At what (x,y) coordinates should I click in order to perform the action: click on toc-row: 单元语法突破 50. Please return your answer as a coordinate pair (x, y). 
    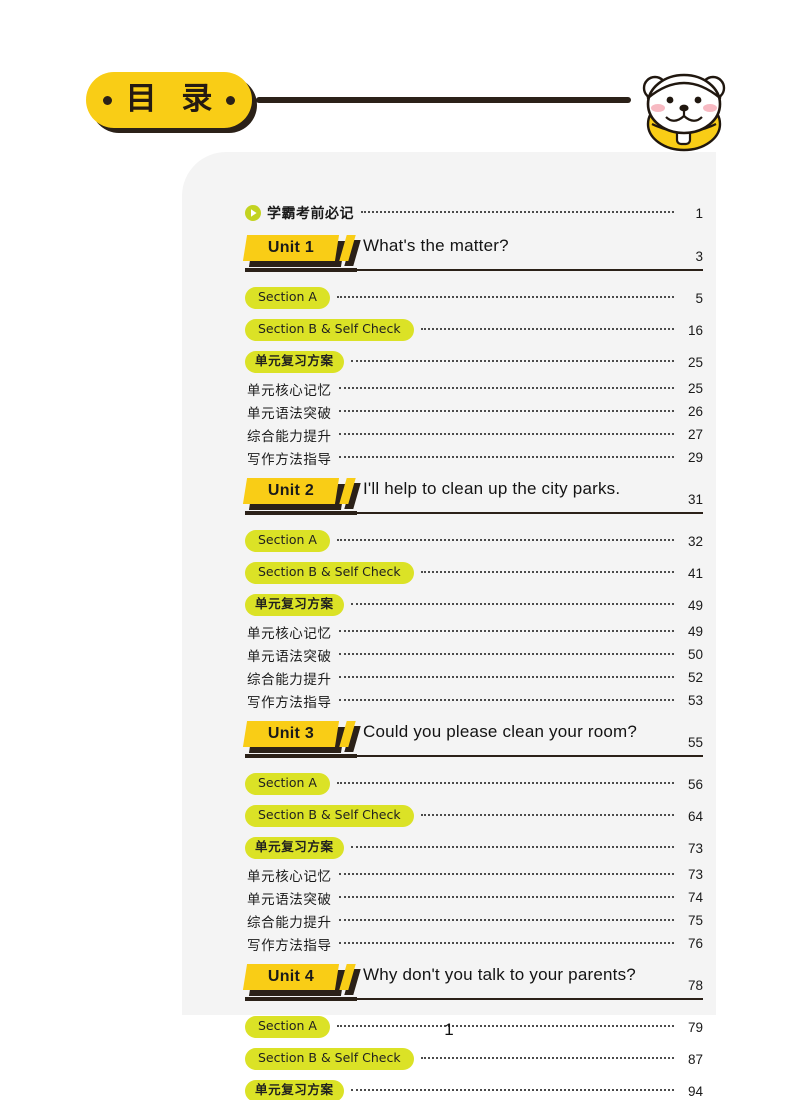
    Looking at the image, I should click on (474, 654).